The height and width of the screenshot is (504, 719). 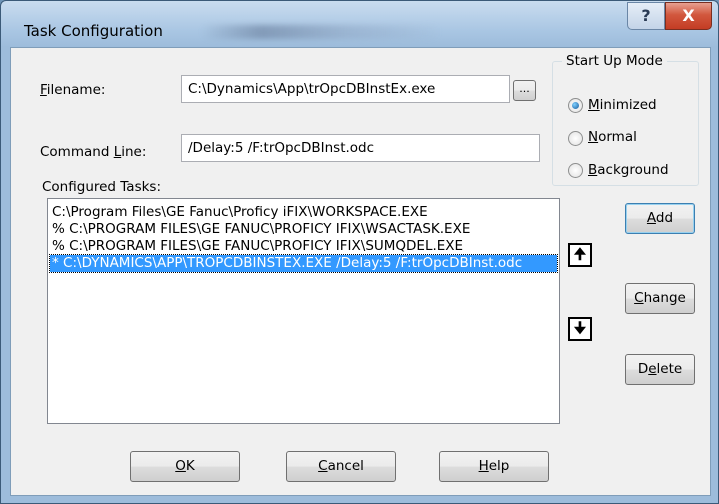 What do you see at coordinates (575, 105) in the screenshot?
I see `minimized-radio` at bounding box center [575, 105].